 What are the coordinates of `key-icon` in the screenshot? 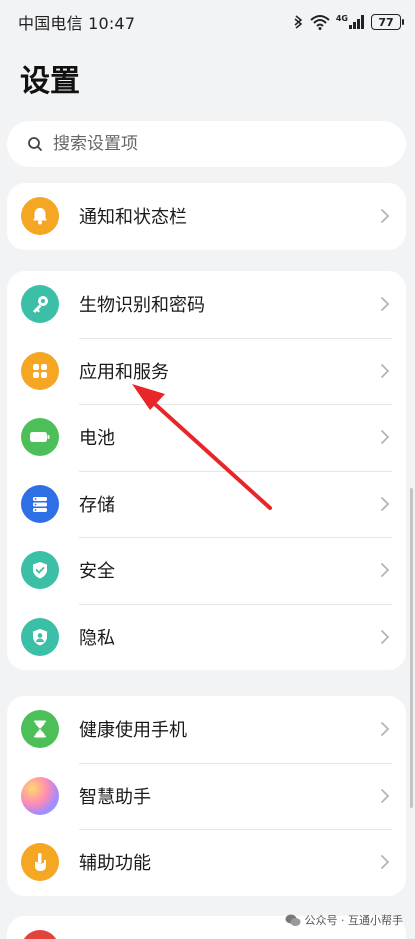 It's located at (40, 304).